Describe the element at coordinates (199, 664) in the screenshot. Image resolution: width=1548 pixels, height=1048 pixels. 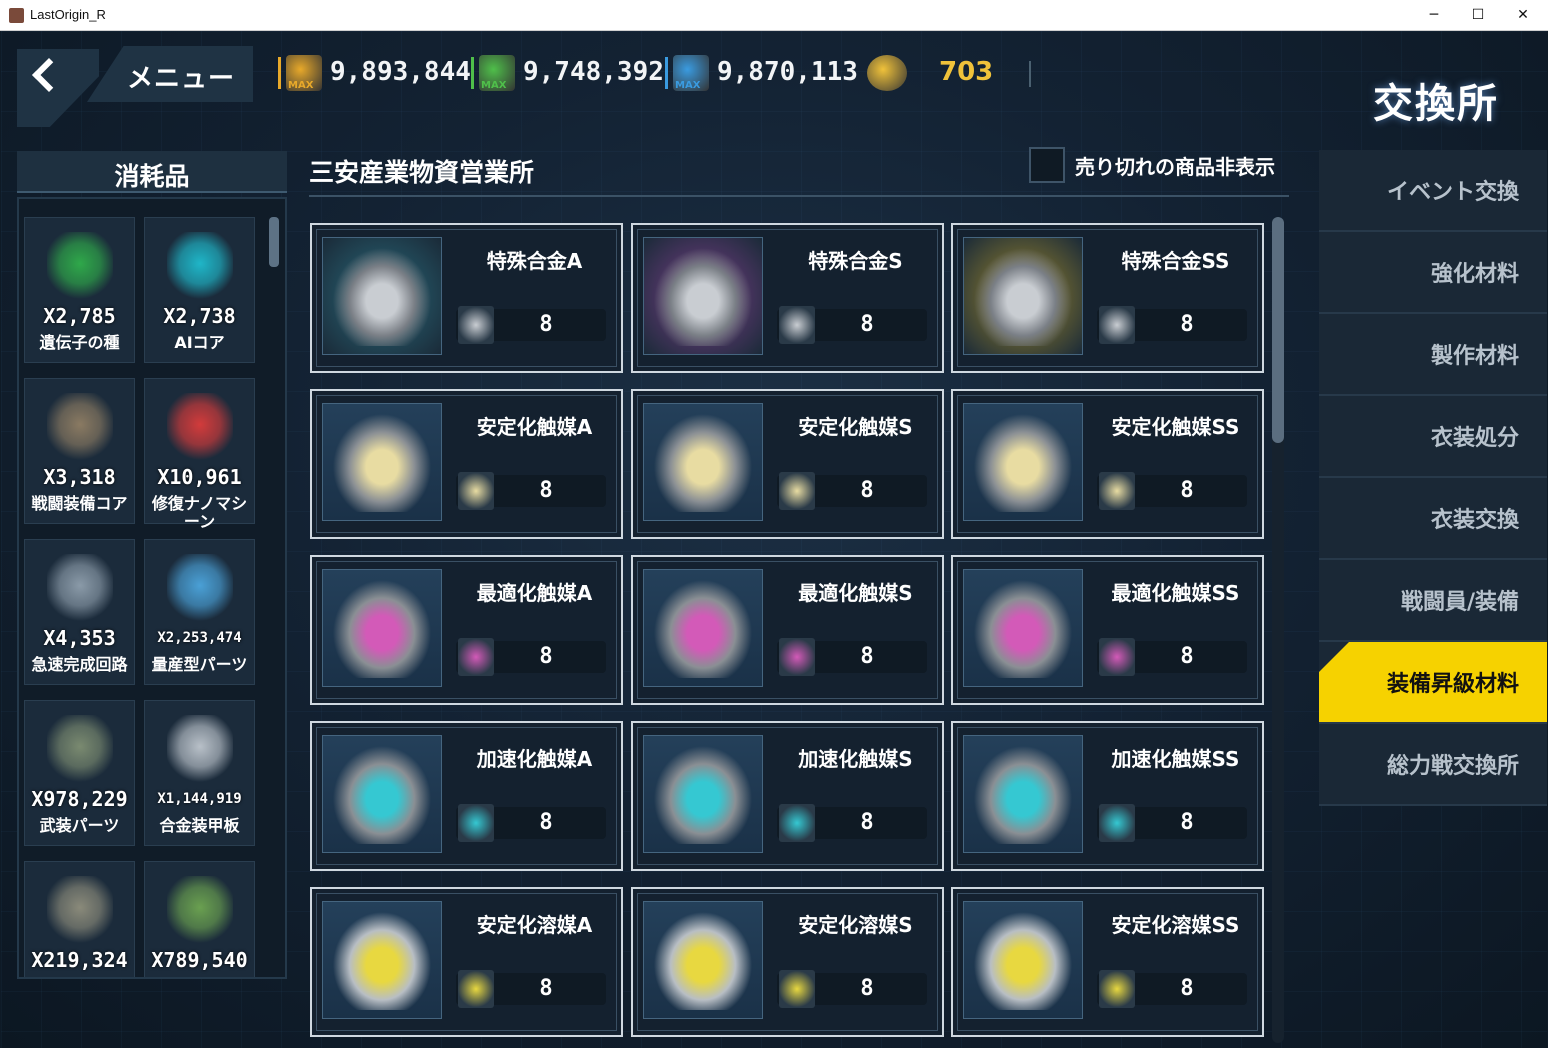
I see `item-name: 量産型パーツ` at that location.